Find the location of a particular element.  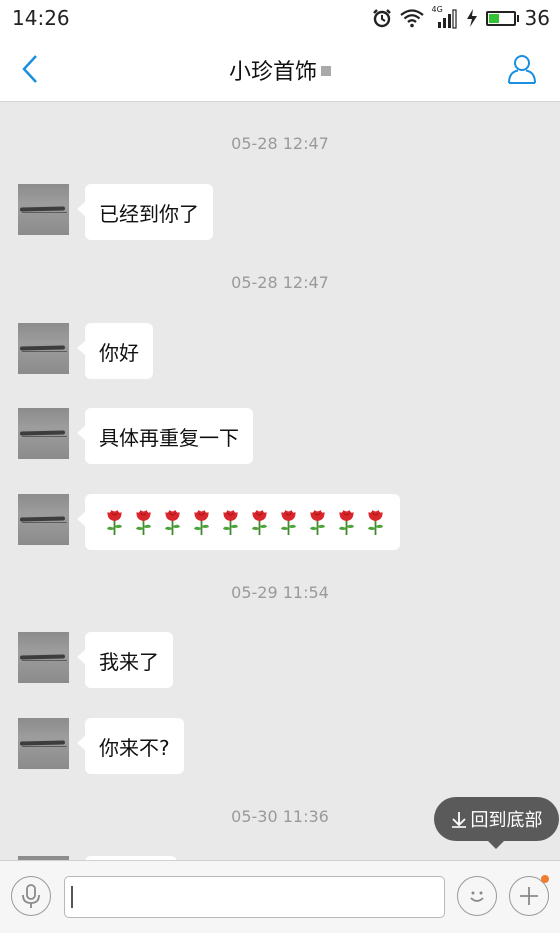

input-bar is located at coordinates (280, 896).